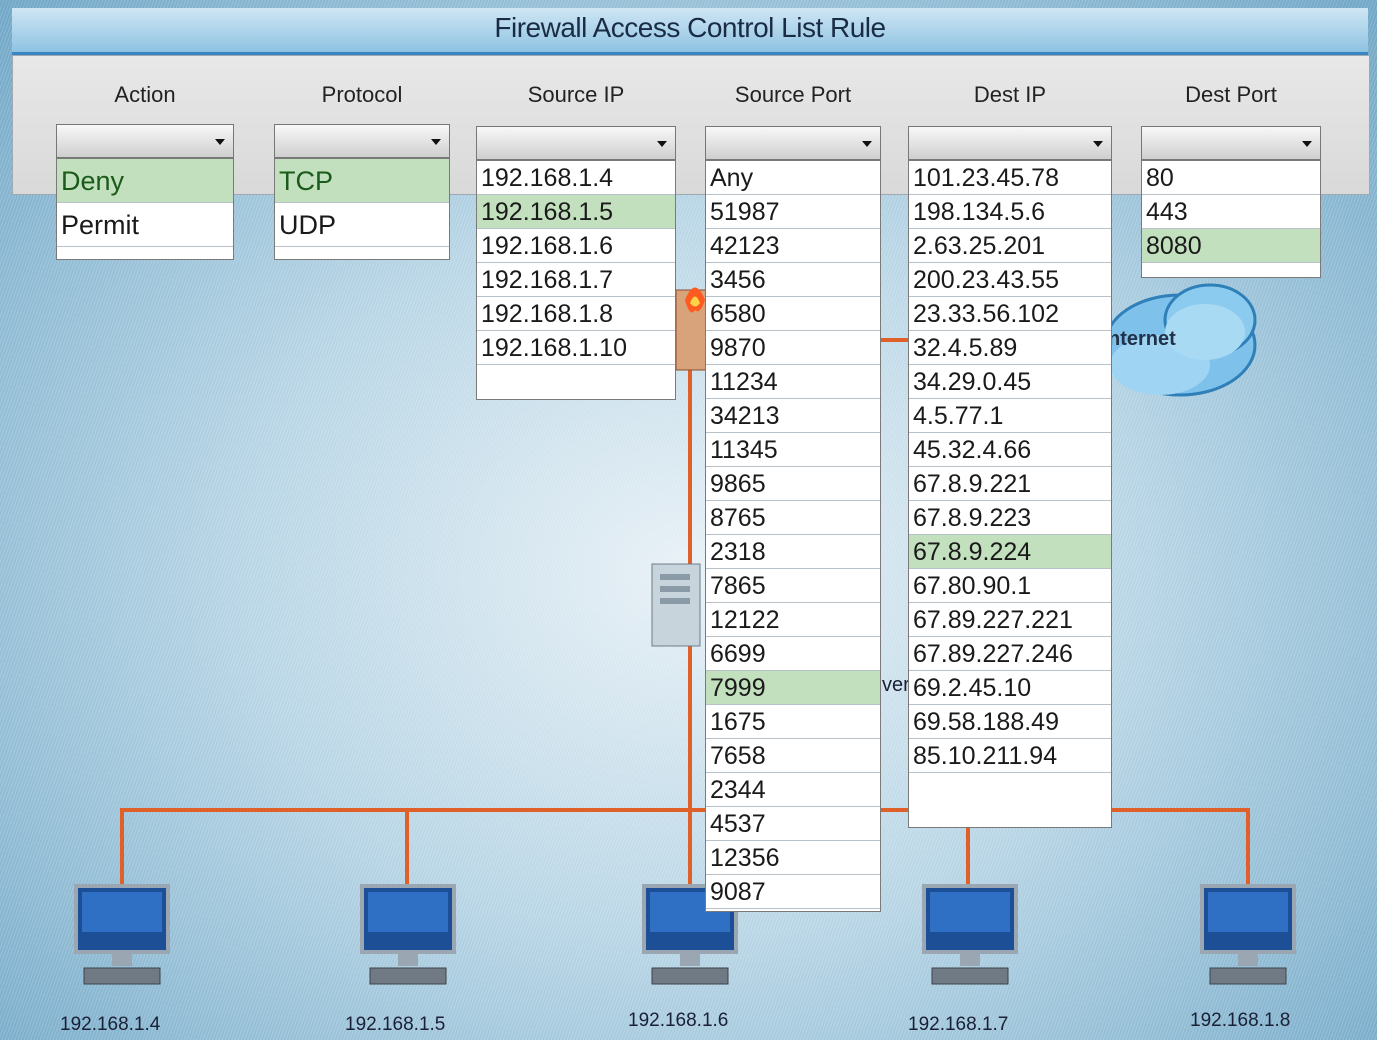 This screenshot has width=1377, height=1040. I want to click on dest-ip-option: 69.58.188.49, so click(1010, 722).